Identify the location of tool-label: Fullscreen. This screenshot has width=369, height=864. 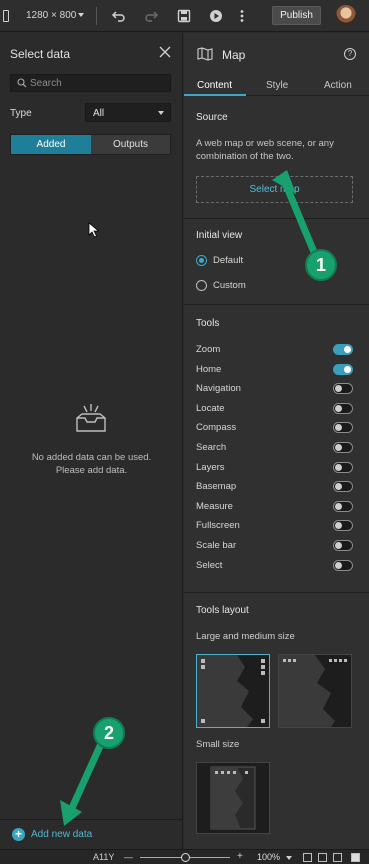
(218, 526).